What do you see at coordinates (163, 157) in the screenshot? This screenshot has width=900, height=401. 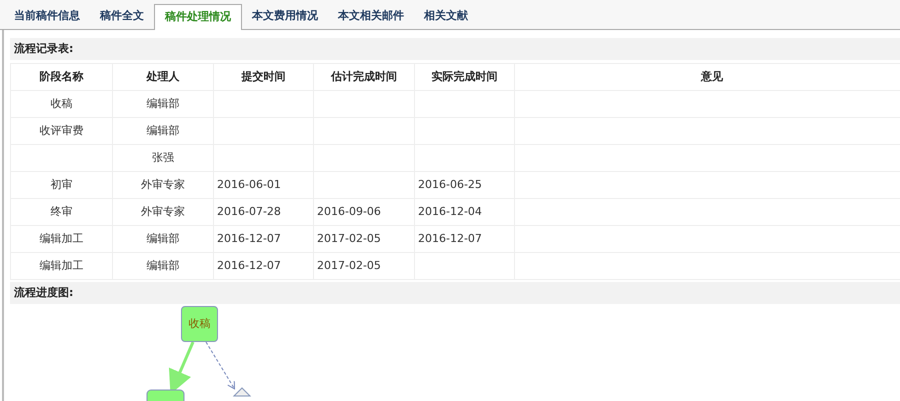 I see `table-cell: 张强` at bounding box center [163, 157].